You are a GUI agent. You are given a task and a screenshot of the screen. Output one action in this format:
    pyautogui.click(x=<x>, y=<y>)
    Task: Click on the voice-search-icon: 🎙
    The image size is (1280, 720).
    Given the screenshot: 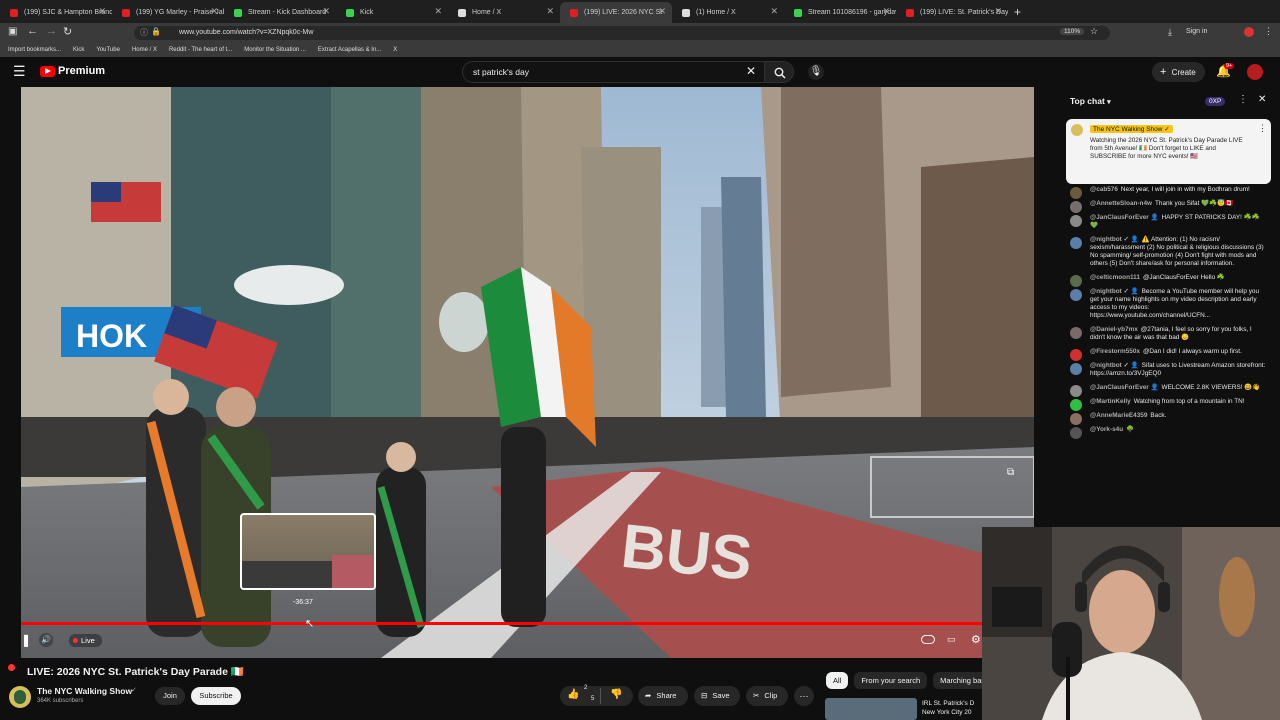 What is the action you would take?
    pyautogui.click(x=816, y=72)
    